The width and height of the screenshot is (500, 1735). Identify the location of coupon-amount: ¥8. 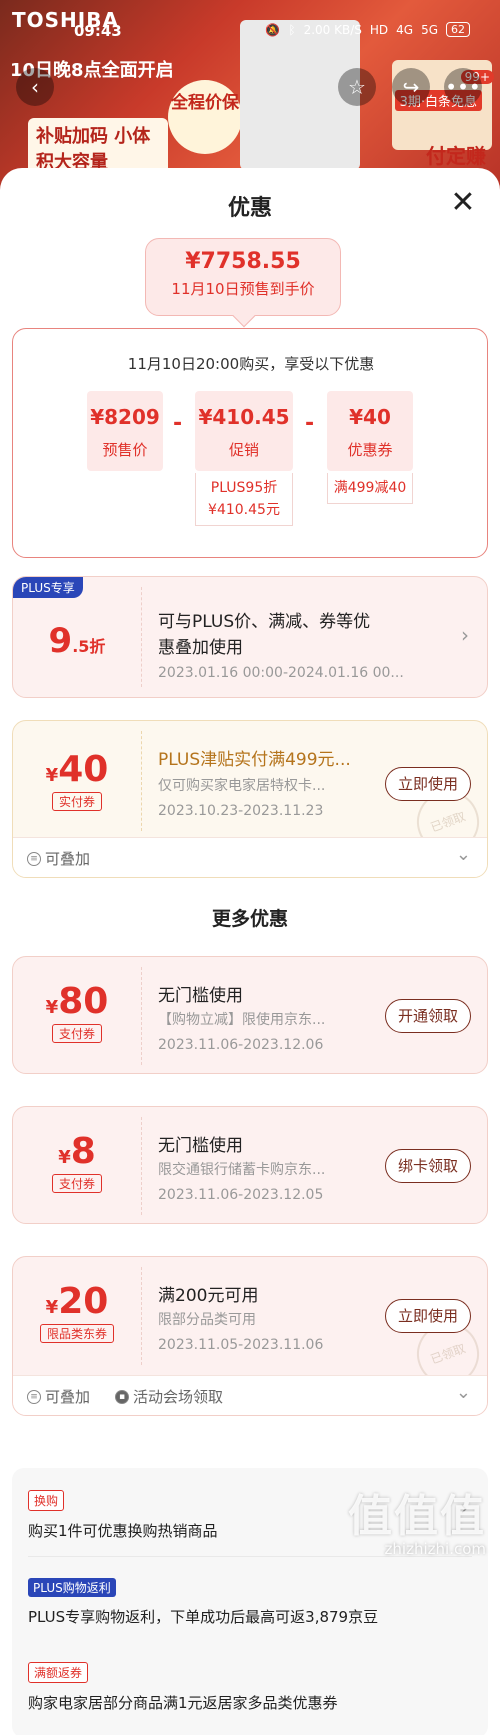
(77, 1151).